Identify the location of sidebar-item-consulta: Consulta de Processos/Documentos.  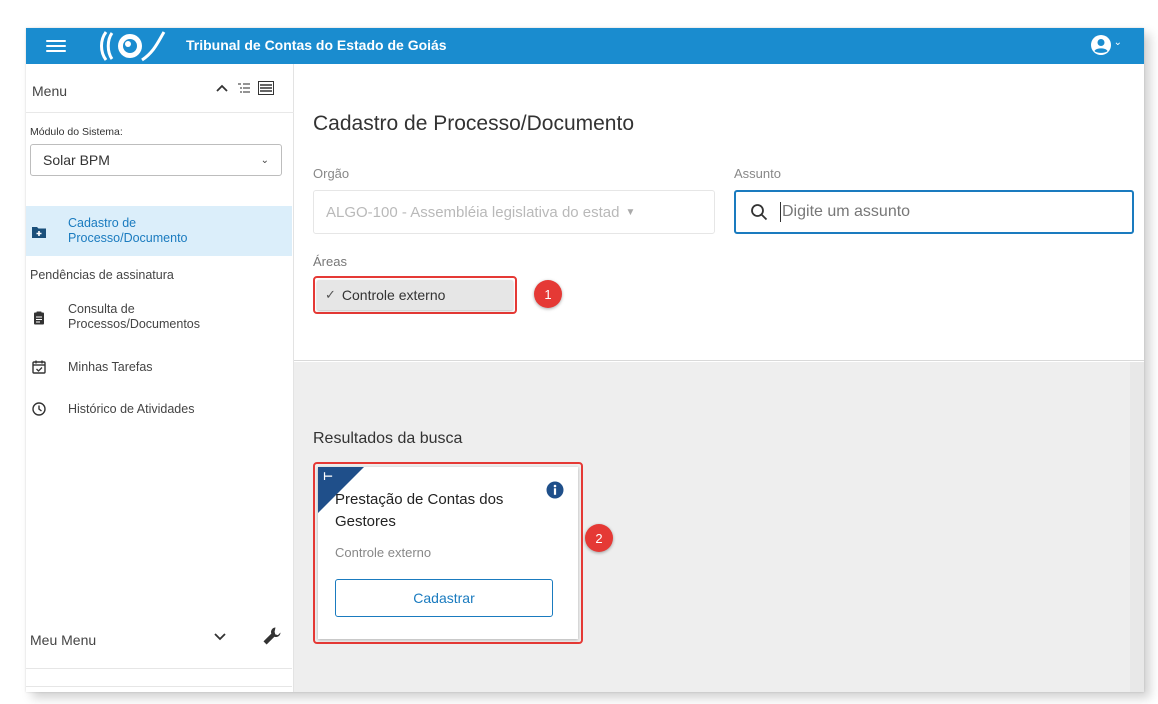
(159, 318).